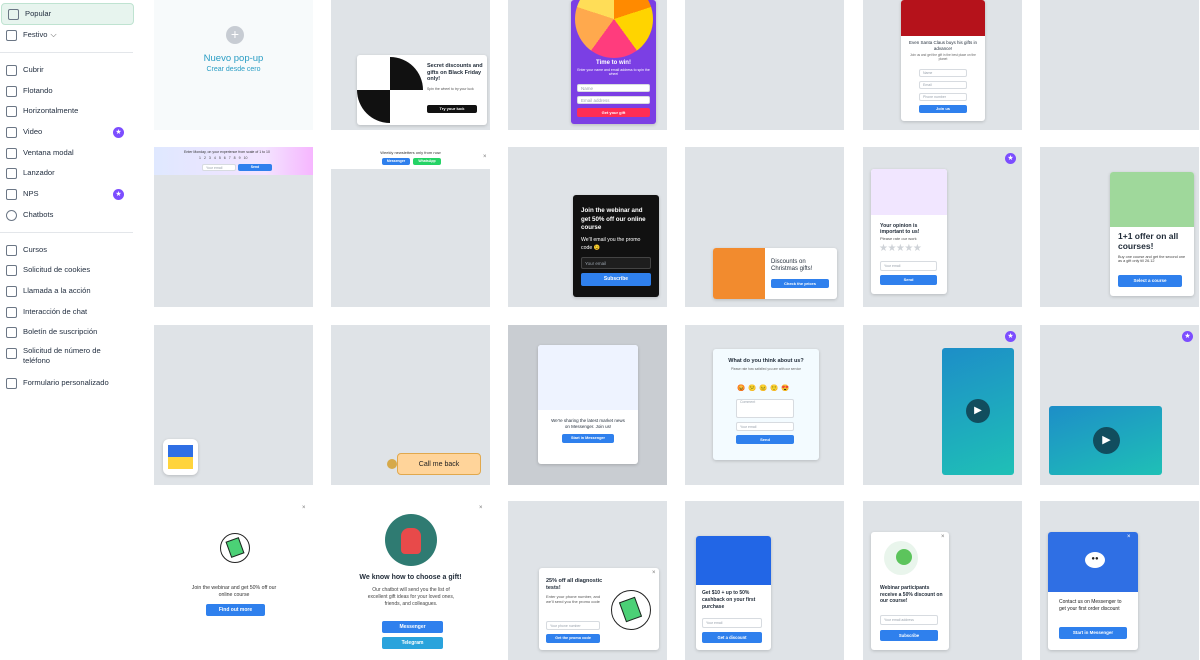 The width and height of the screenshot is (1200, 660). What do you see at coordinates (66, 111) in the screenshot?
I see `sidebar-item-horizontalmente: Horizontalmente` at bounding box center [66, 111].